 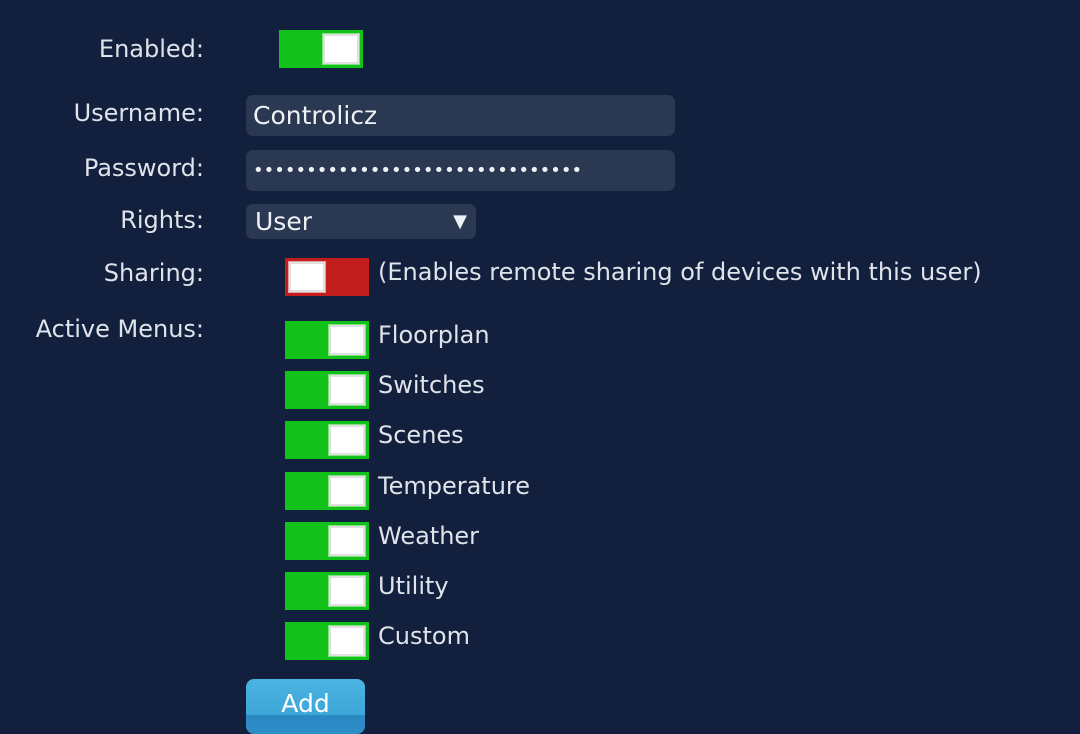 What do you see at coordinates (327, 390) in the screenshot?
I see `menu-toggle-switches` at bounding box center [327, 390].